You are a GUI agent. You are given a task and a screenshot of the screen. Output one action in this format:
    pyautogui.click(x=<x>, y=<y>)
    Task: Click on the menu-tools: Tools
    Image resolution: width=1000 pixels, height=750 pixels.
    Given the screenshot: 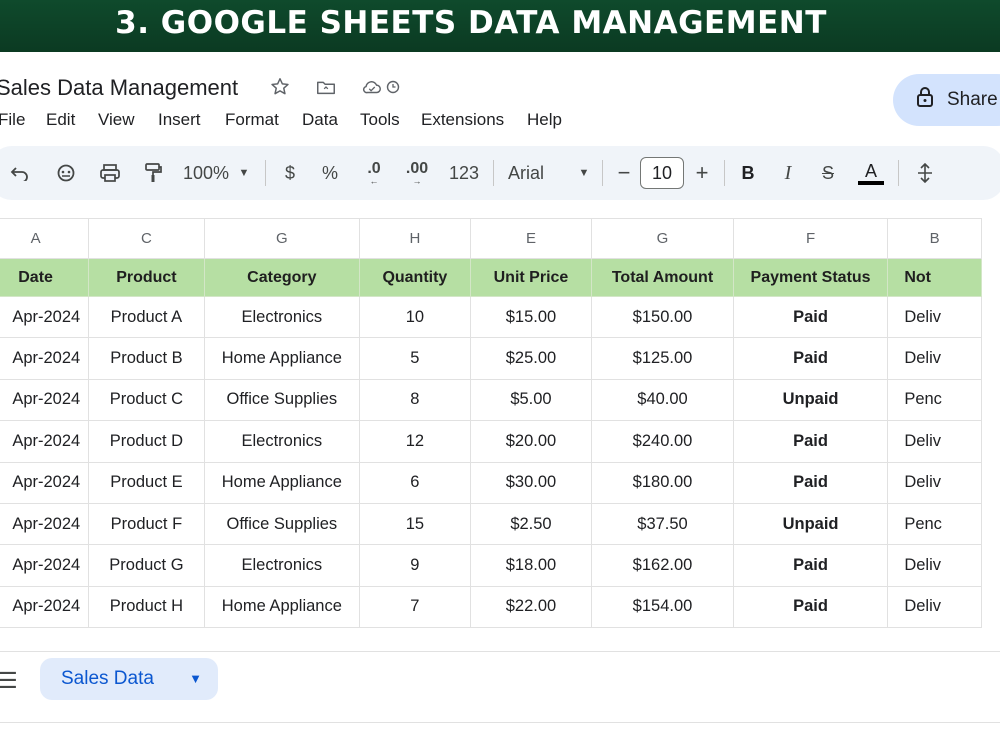 What is the action you would take?
    pyautogui.click(x=380, y=120)
    